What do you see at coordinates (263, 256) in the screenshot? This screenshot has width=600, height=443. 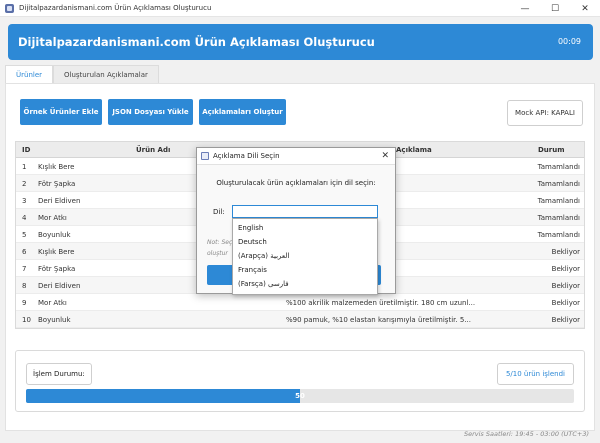 I see `language-option-arabic: (Arapça) العربية` at bounding box center [263, 256].